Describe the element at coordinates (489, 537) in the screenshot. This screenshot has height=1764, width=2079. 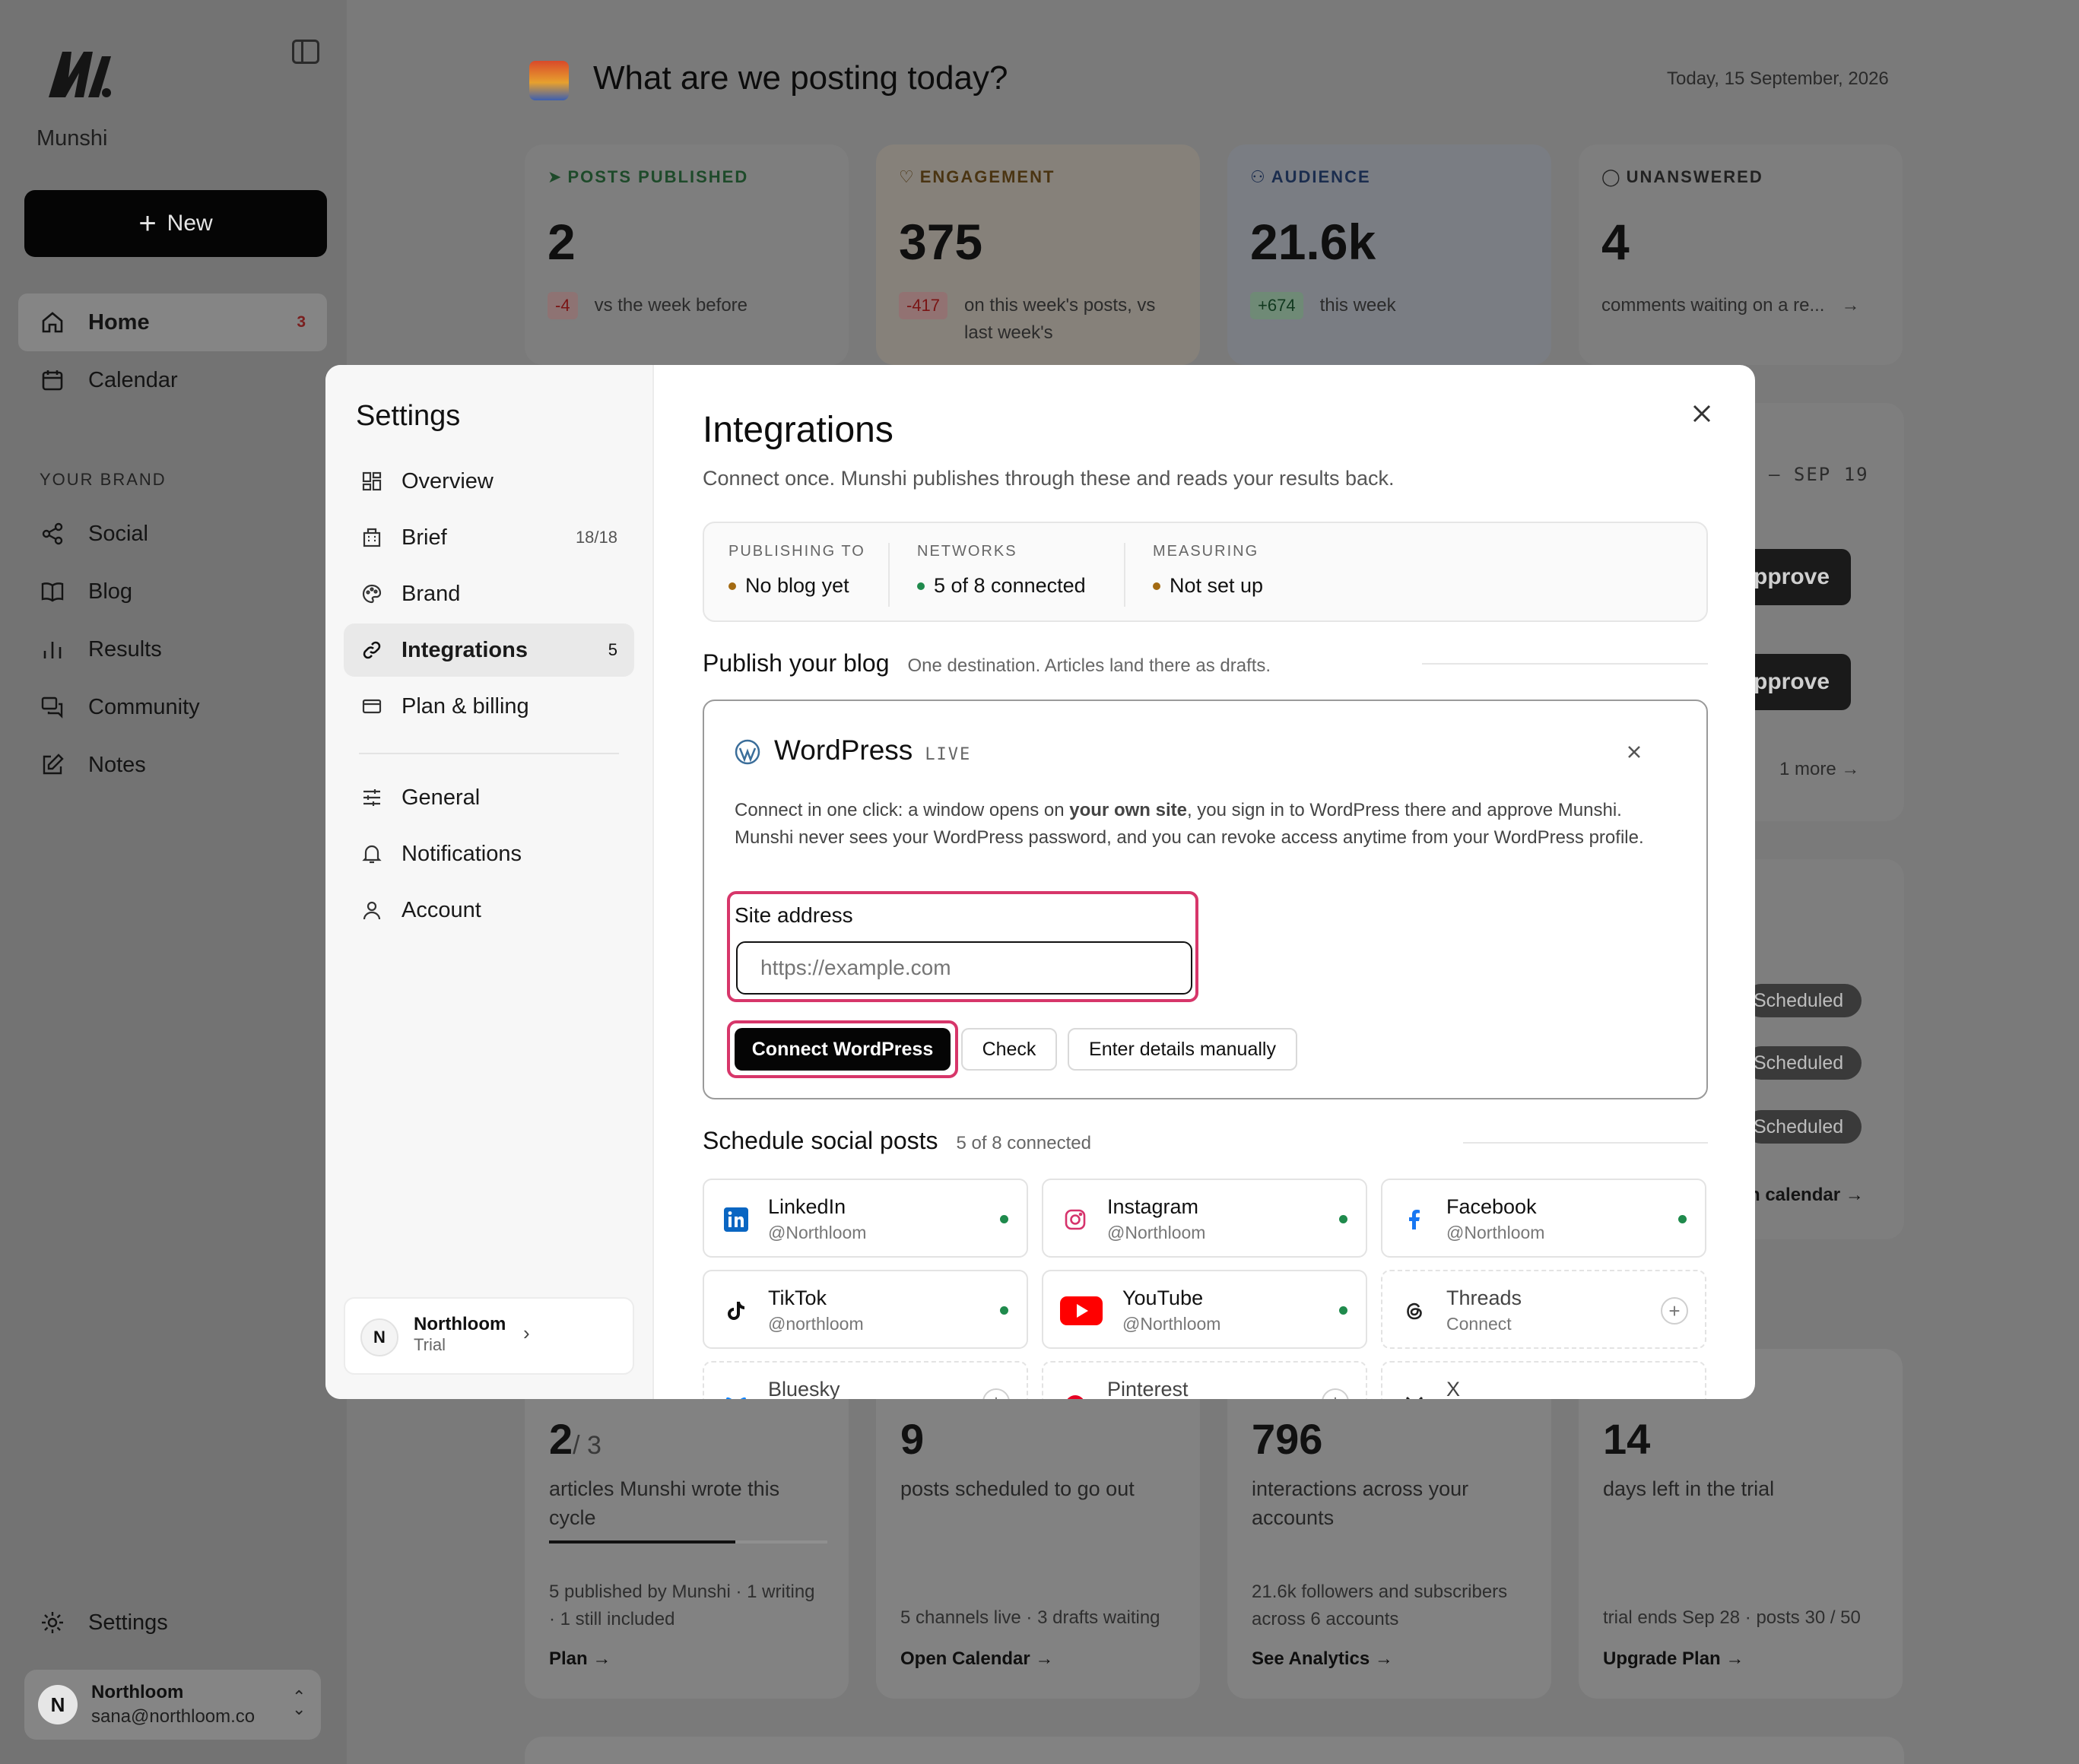
I see `settings-nav-brief: Brief 18/18` at that location.